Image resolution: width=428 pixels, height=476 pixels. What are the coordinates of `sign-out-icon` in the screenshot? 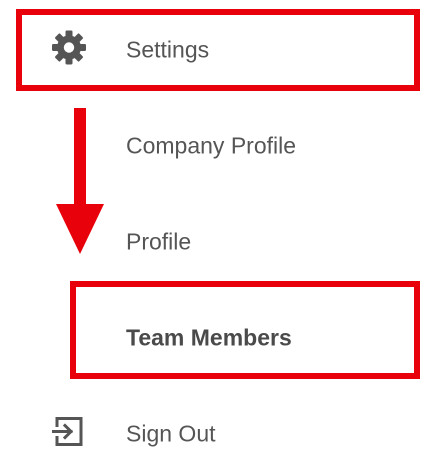 It's located at (68, 434).